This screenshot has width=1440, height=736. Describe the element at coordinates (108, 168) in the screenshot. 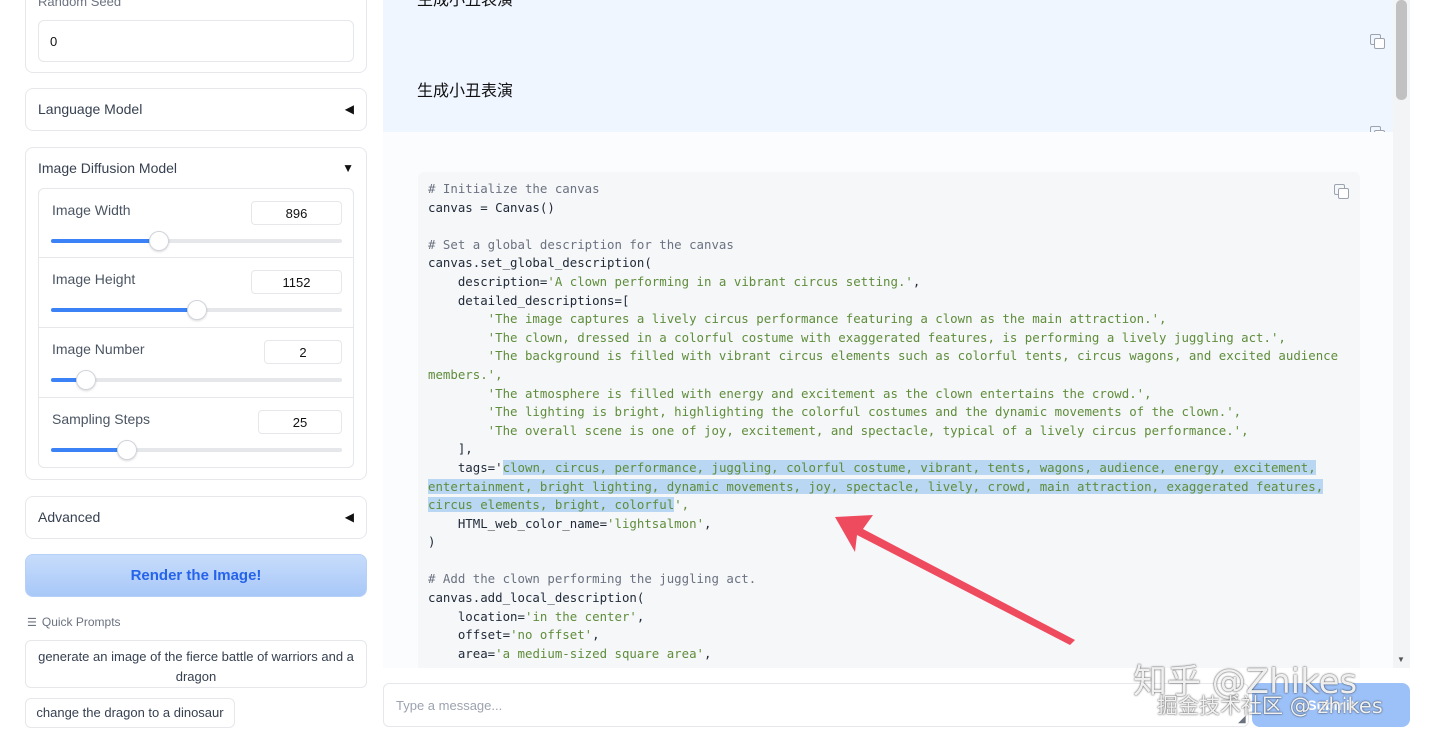

I see `image-diffusion-label: Image Diffusion Model` at that location.